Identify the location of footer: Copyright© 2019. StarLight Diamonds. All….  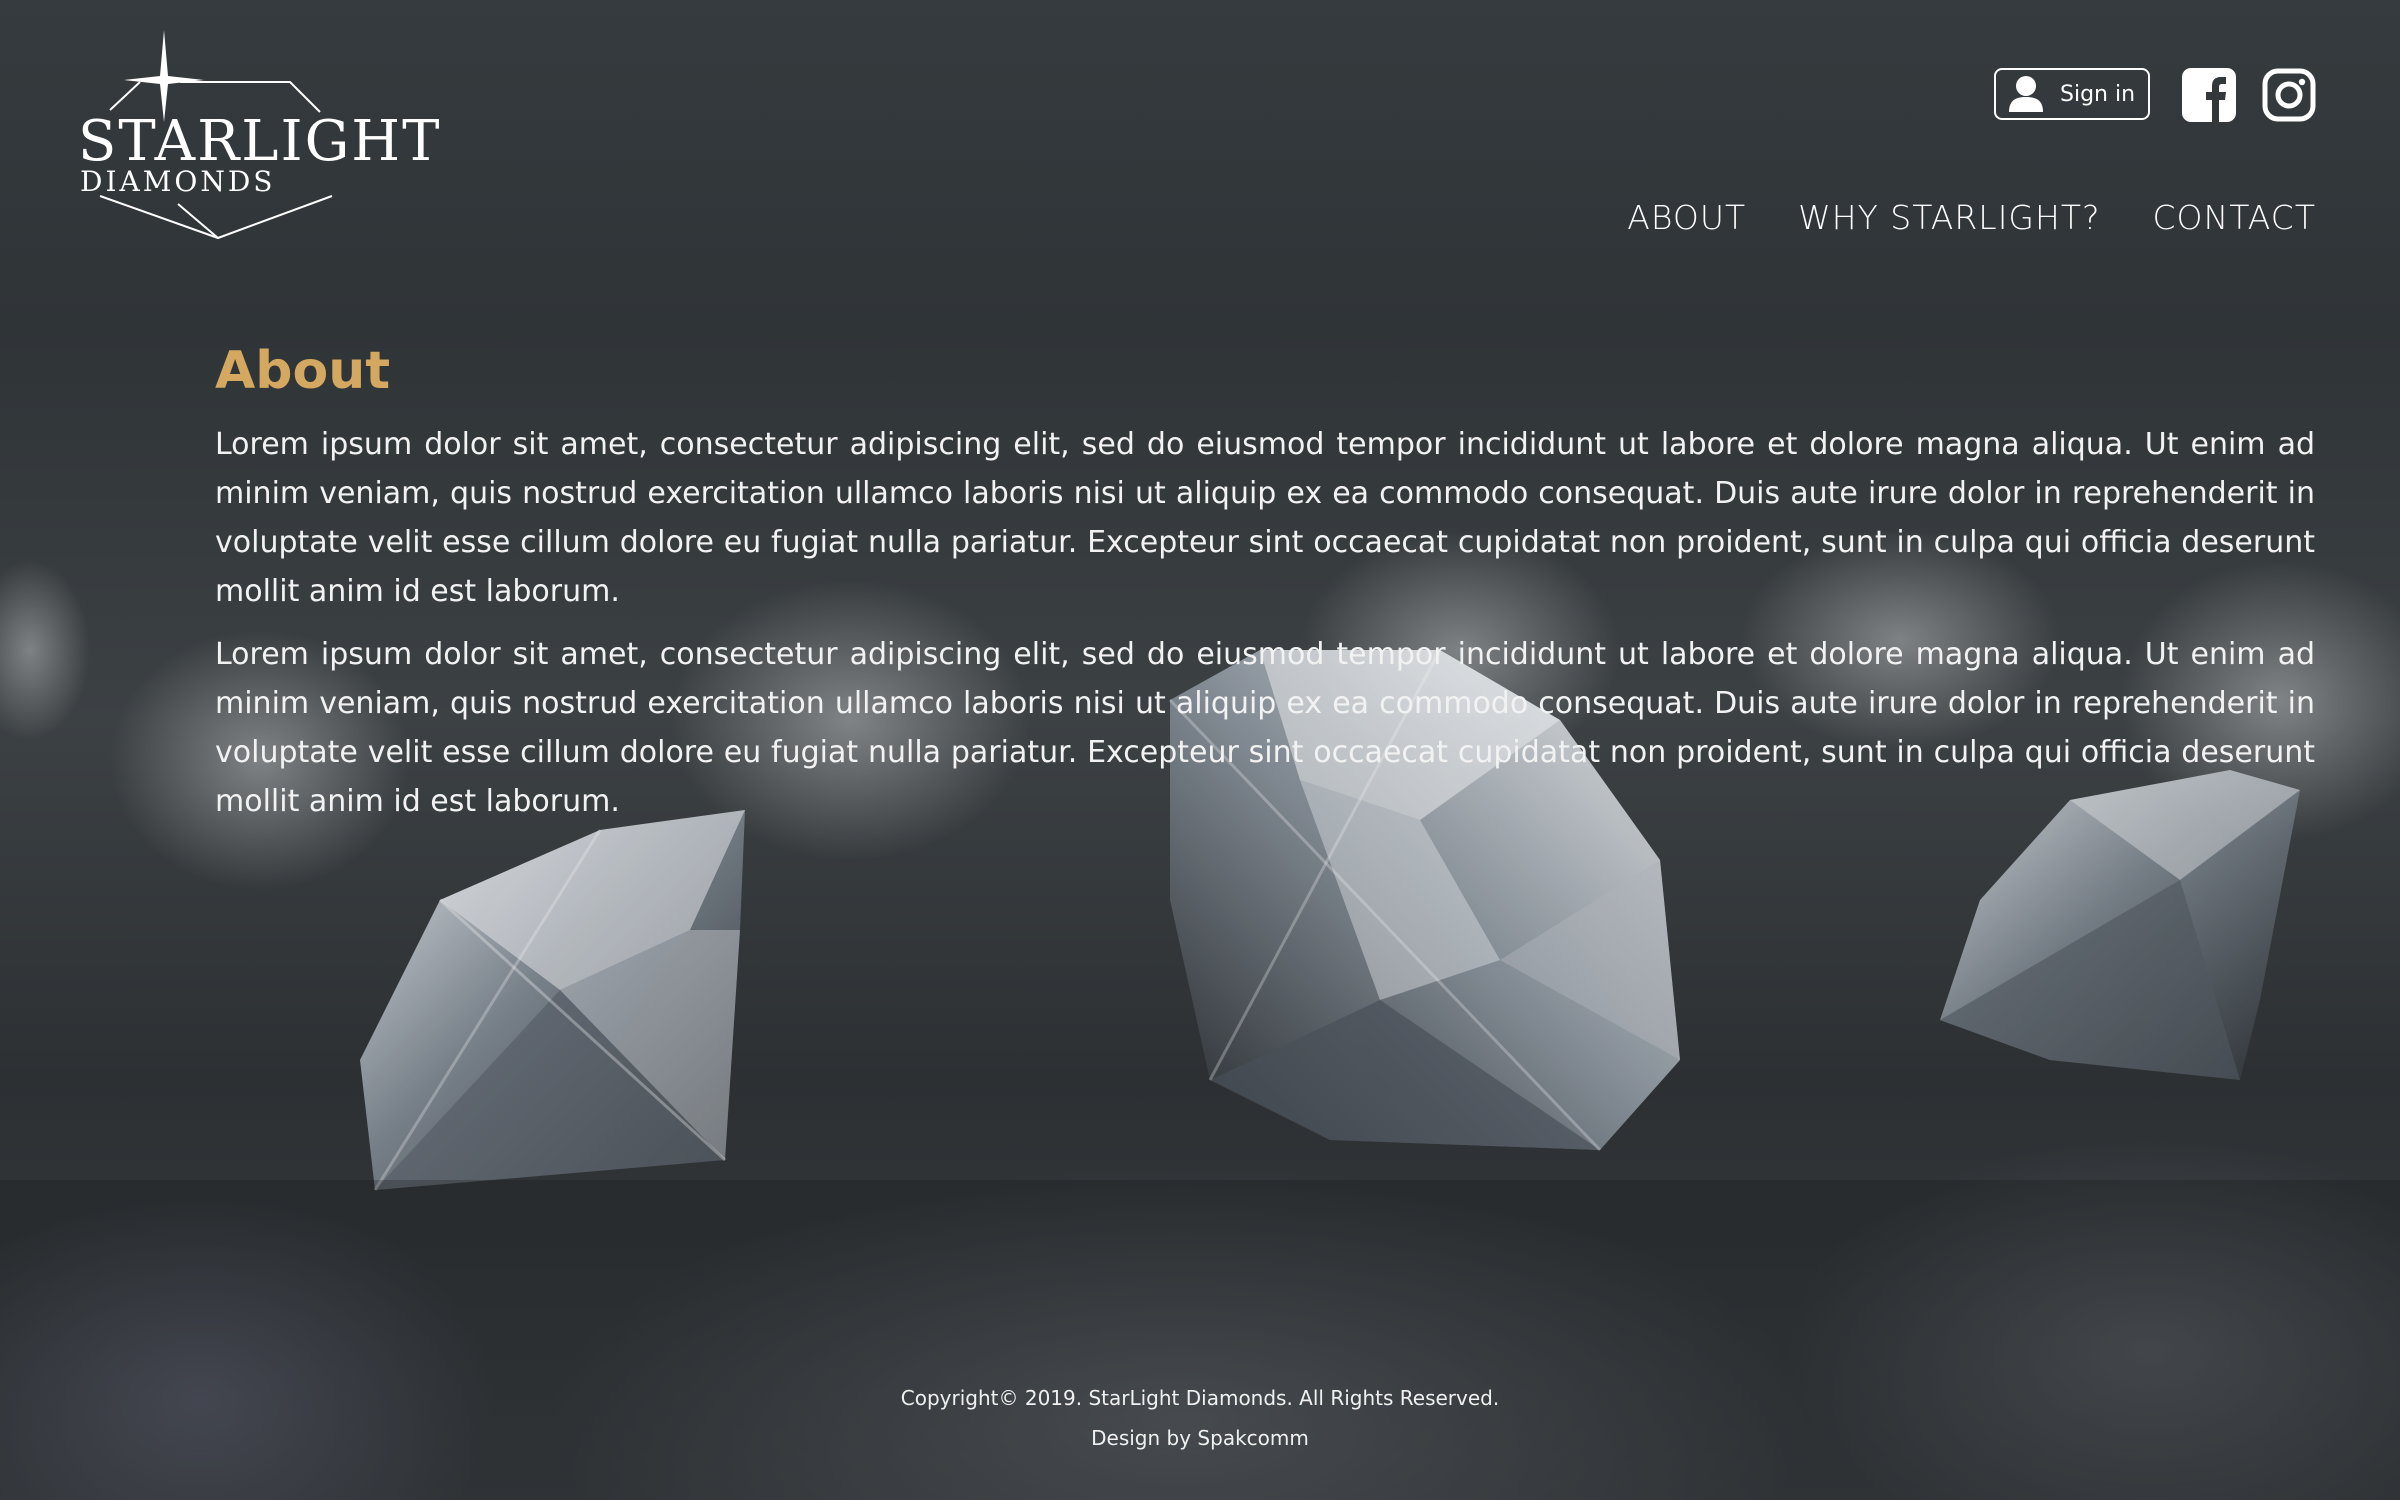
(1200, 1418).